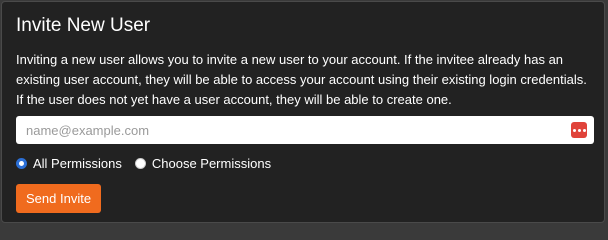  I want to click on email-field, so click(305, 130).